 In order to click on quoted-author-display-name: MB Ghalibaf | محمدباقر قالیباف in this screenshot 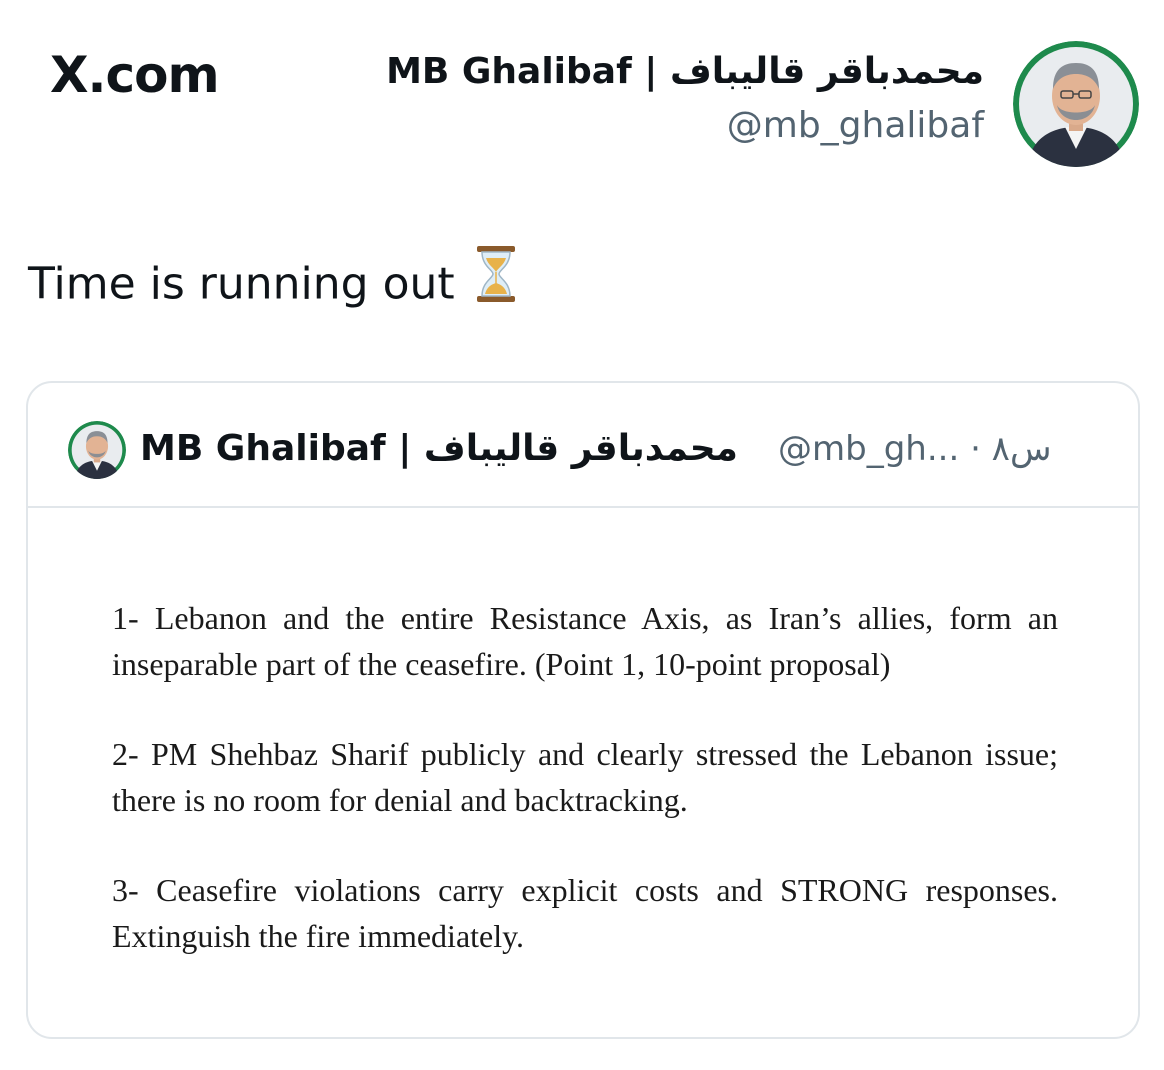, I will do `click(439, 449)`.